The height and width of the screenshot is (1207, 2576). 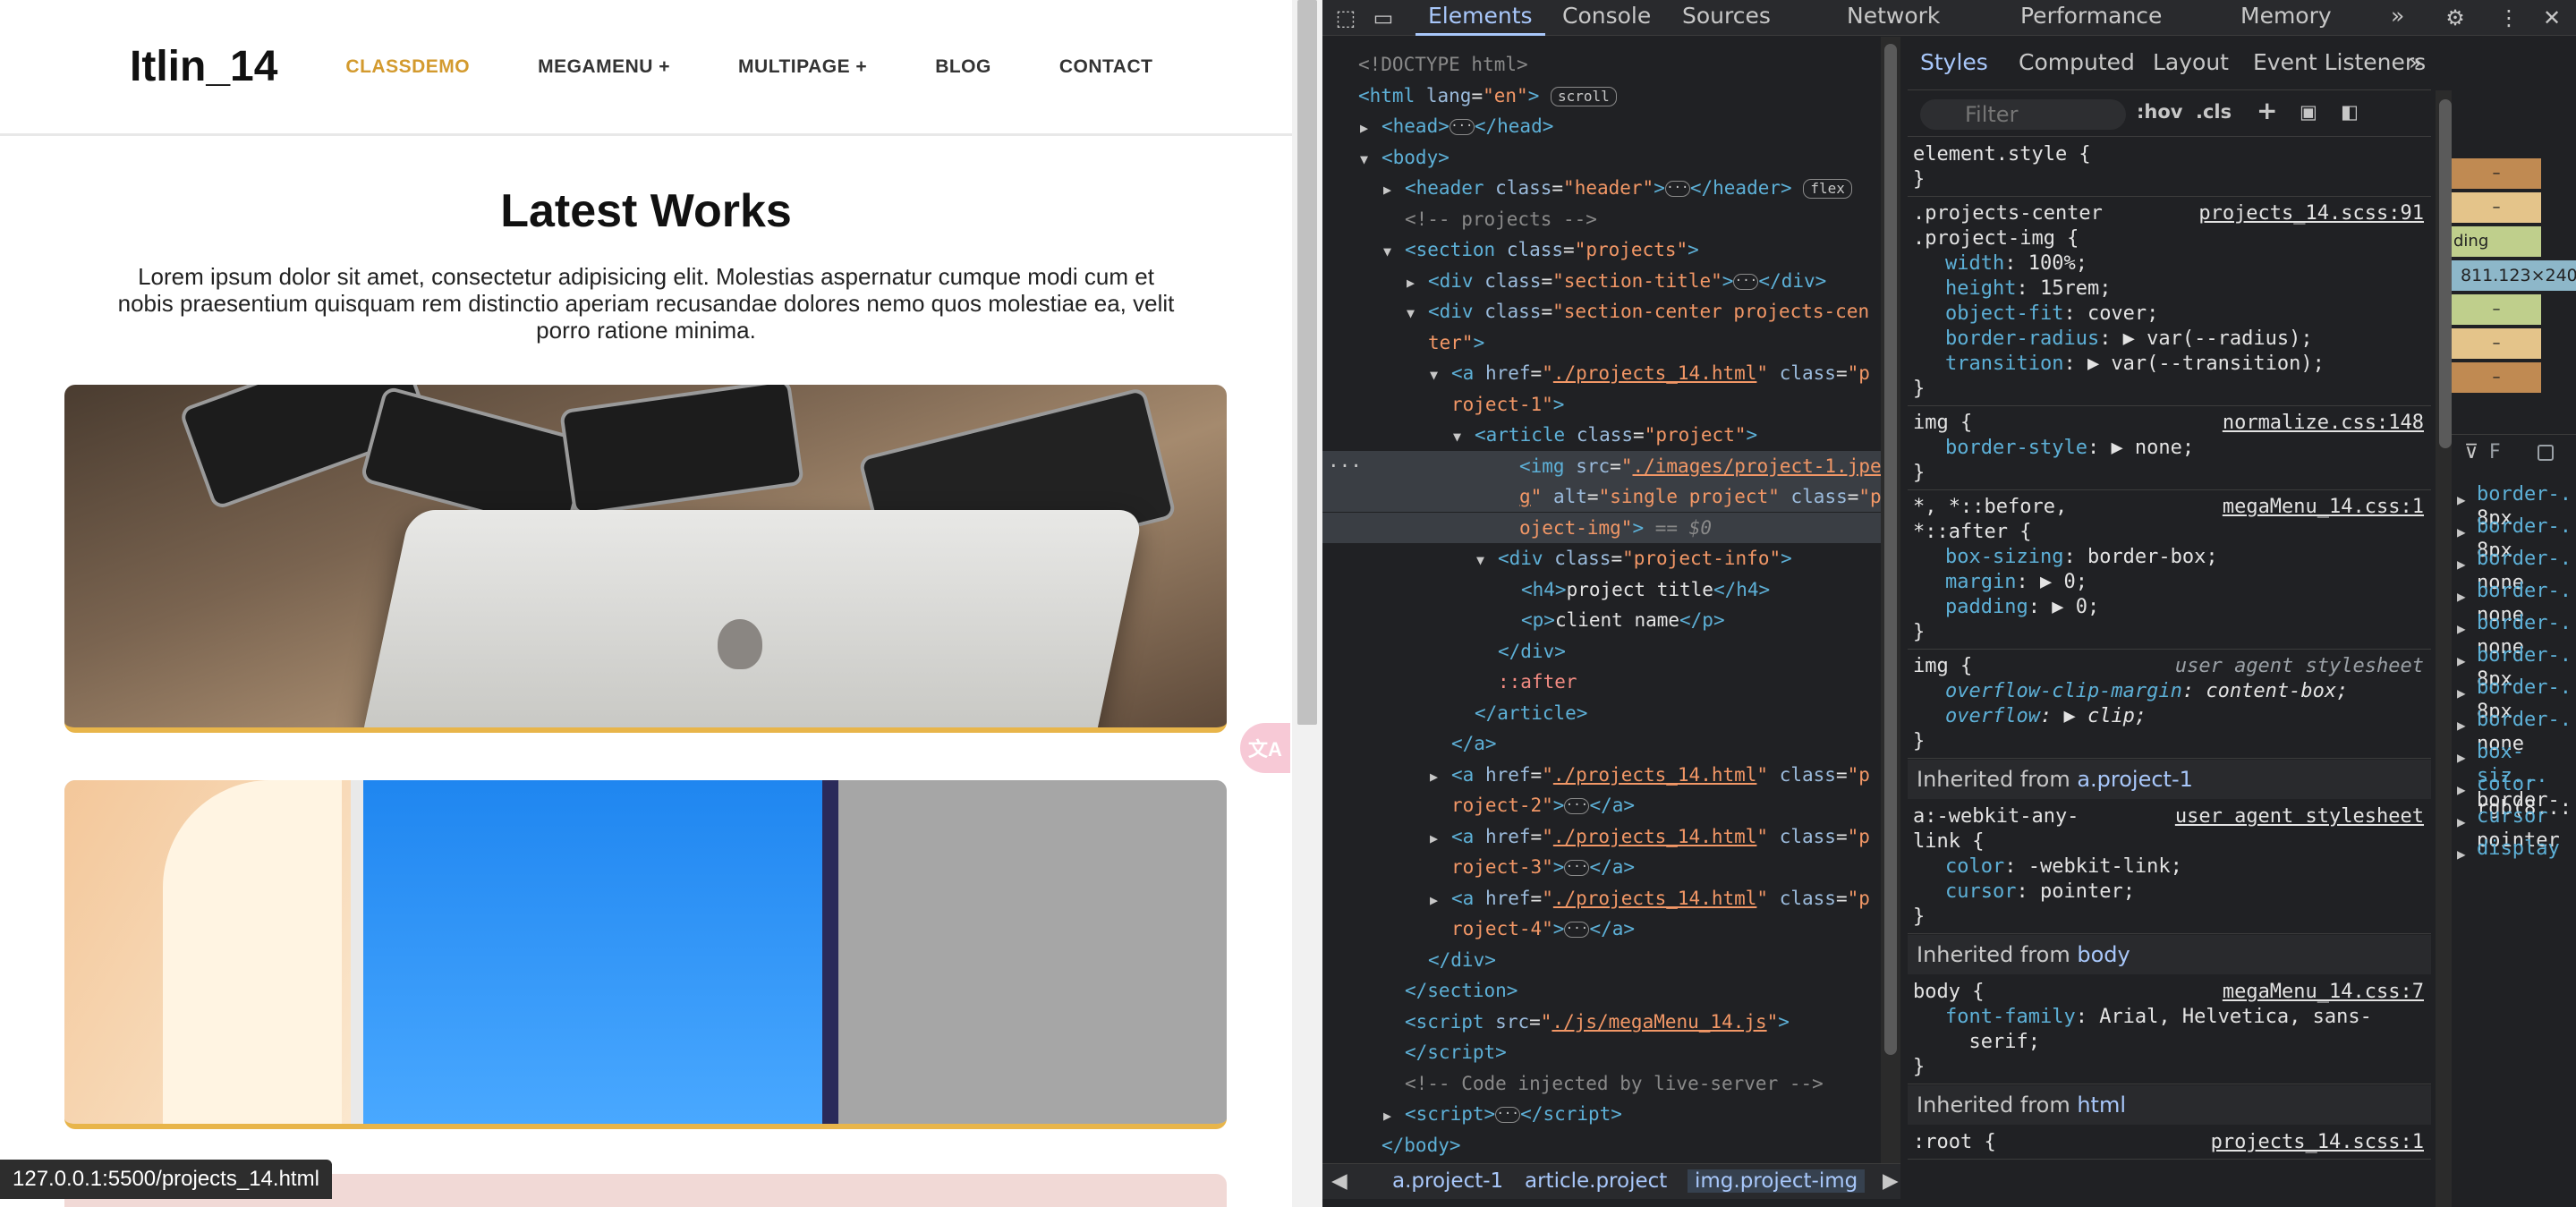 What do you see at coordinates (2546, 453) in the screenshot?
I see `show-all-checkbox` at bounding box center [2546, 453].